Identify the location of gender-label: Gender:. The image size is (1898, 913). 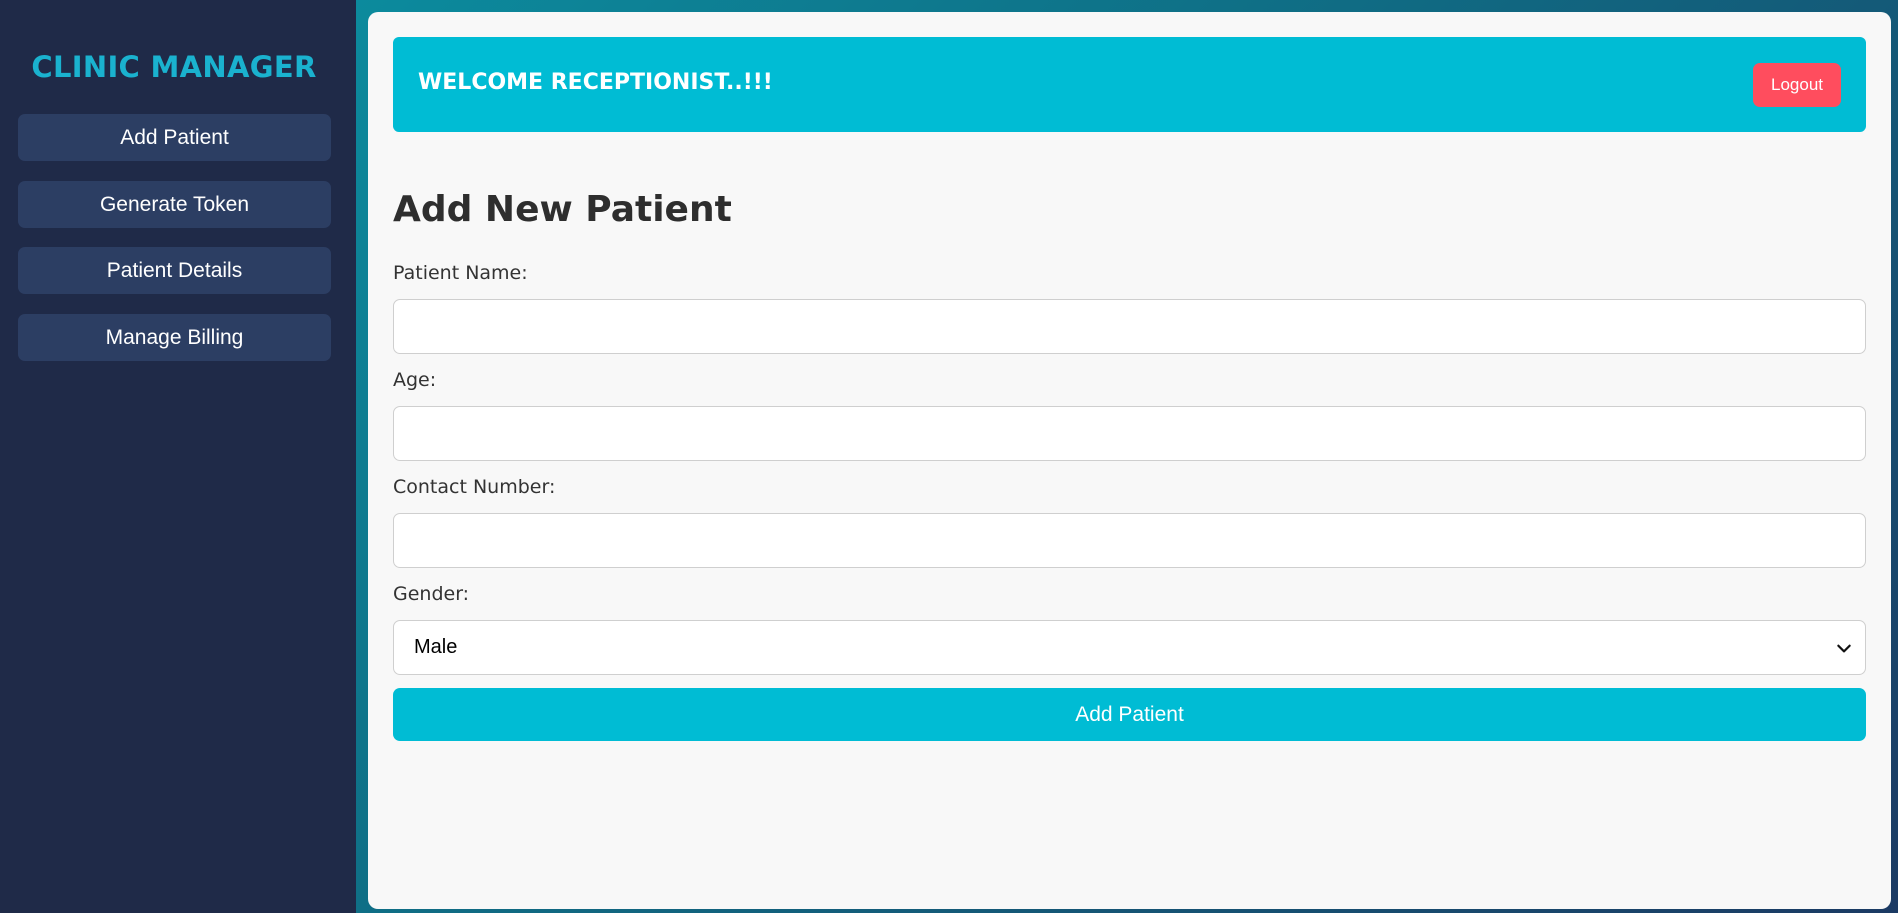
(431, 594).